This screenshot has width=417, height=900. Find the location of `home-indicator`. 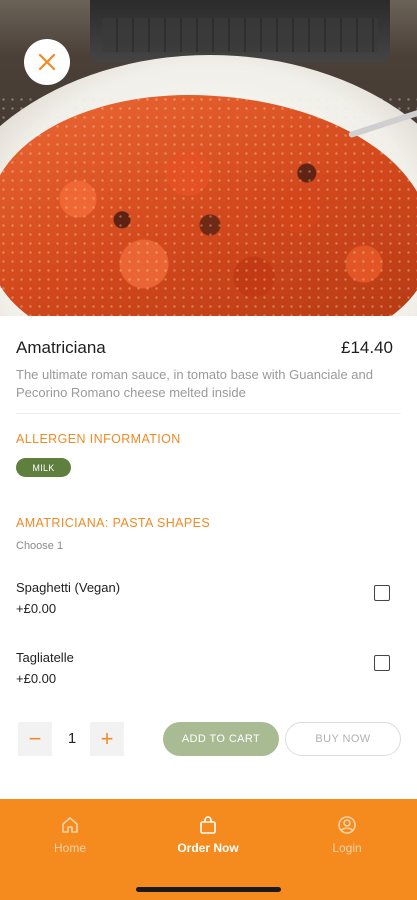

home-indicator is located at coordinates (208, 889).